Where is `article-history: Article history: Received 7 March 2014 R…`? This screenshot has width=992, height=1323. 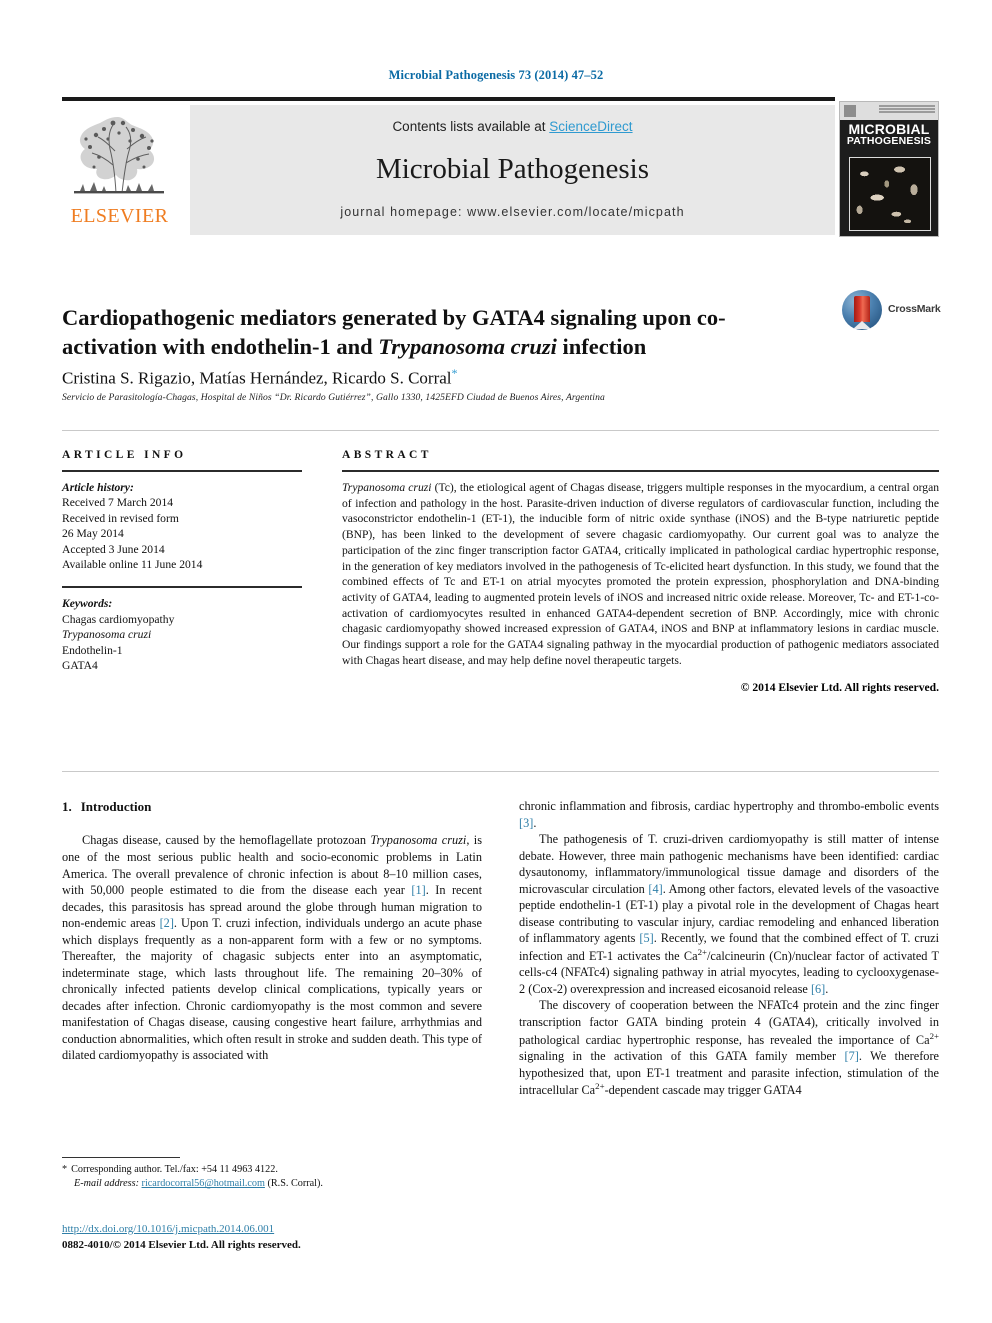 article-history: Article history: Received 7 March 2014 R… is located at coordinates (182, 526).